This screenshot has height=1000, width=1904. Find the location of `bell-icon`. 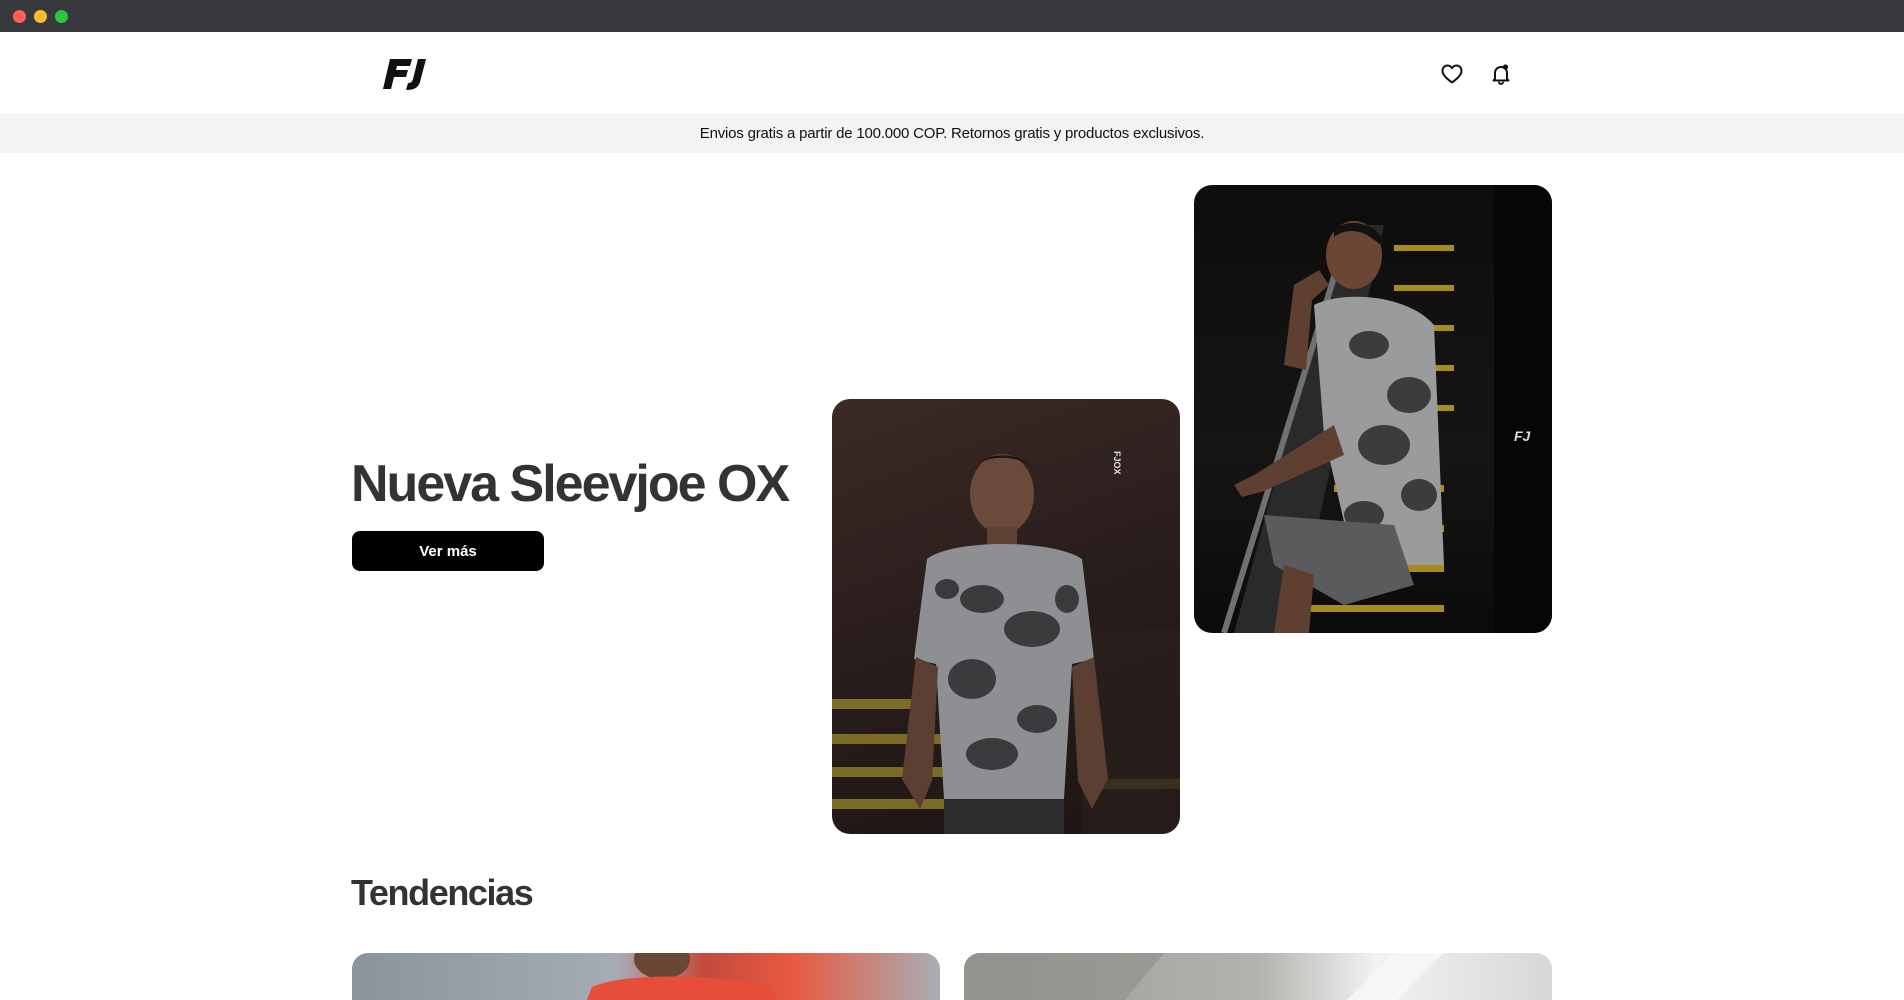

bell-icon is located at coordinates (1501, 74).